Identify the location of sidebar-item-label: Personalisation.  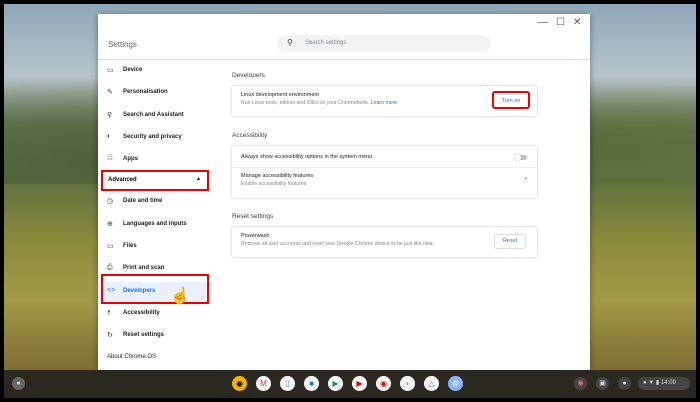
(145, 92).